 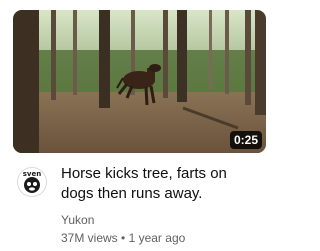 I want to click on svg-text: sven, so click(x=32, y=174).